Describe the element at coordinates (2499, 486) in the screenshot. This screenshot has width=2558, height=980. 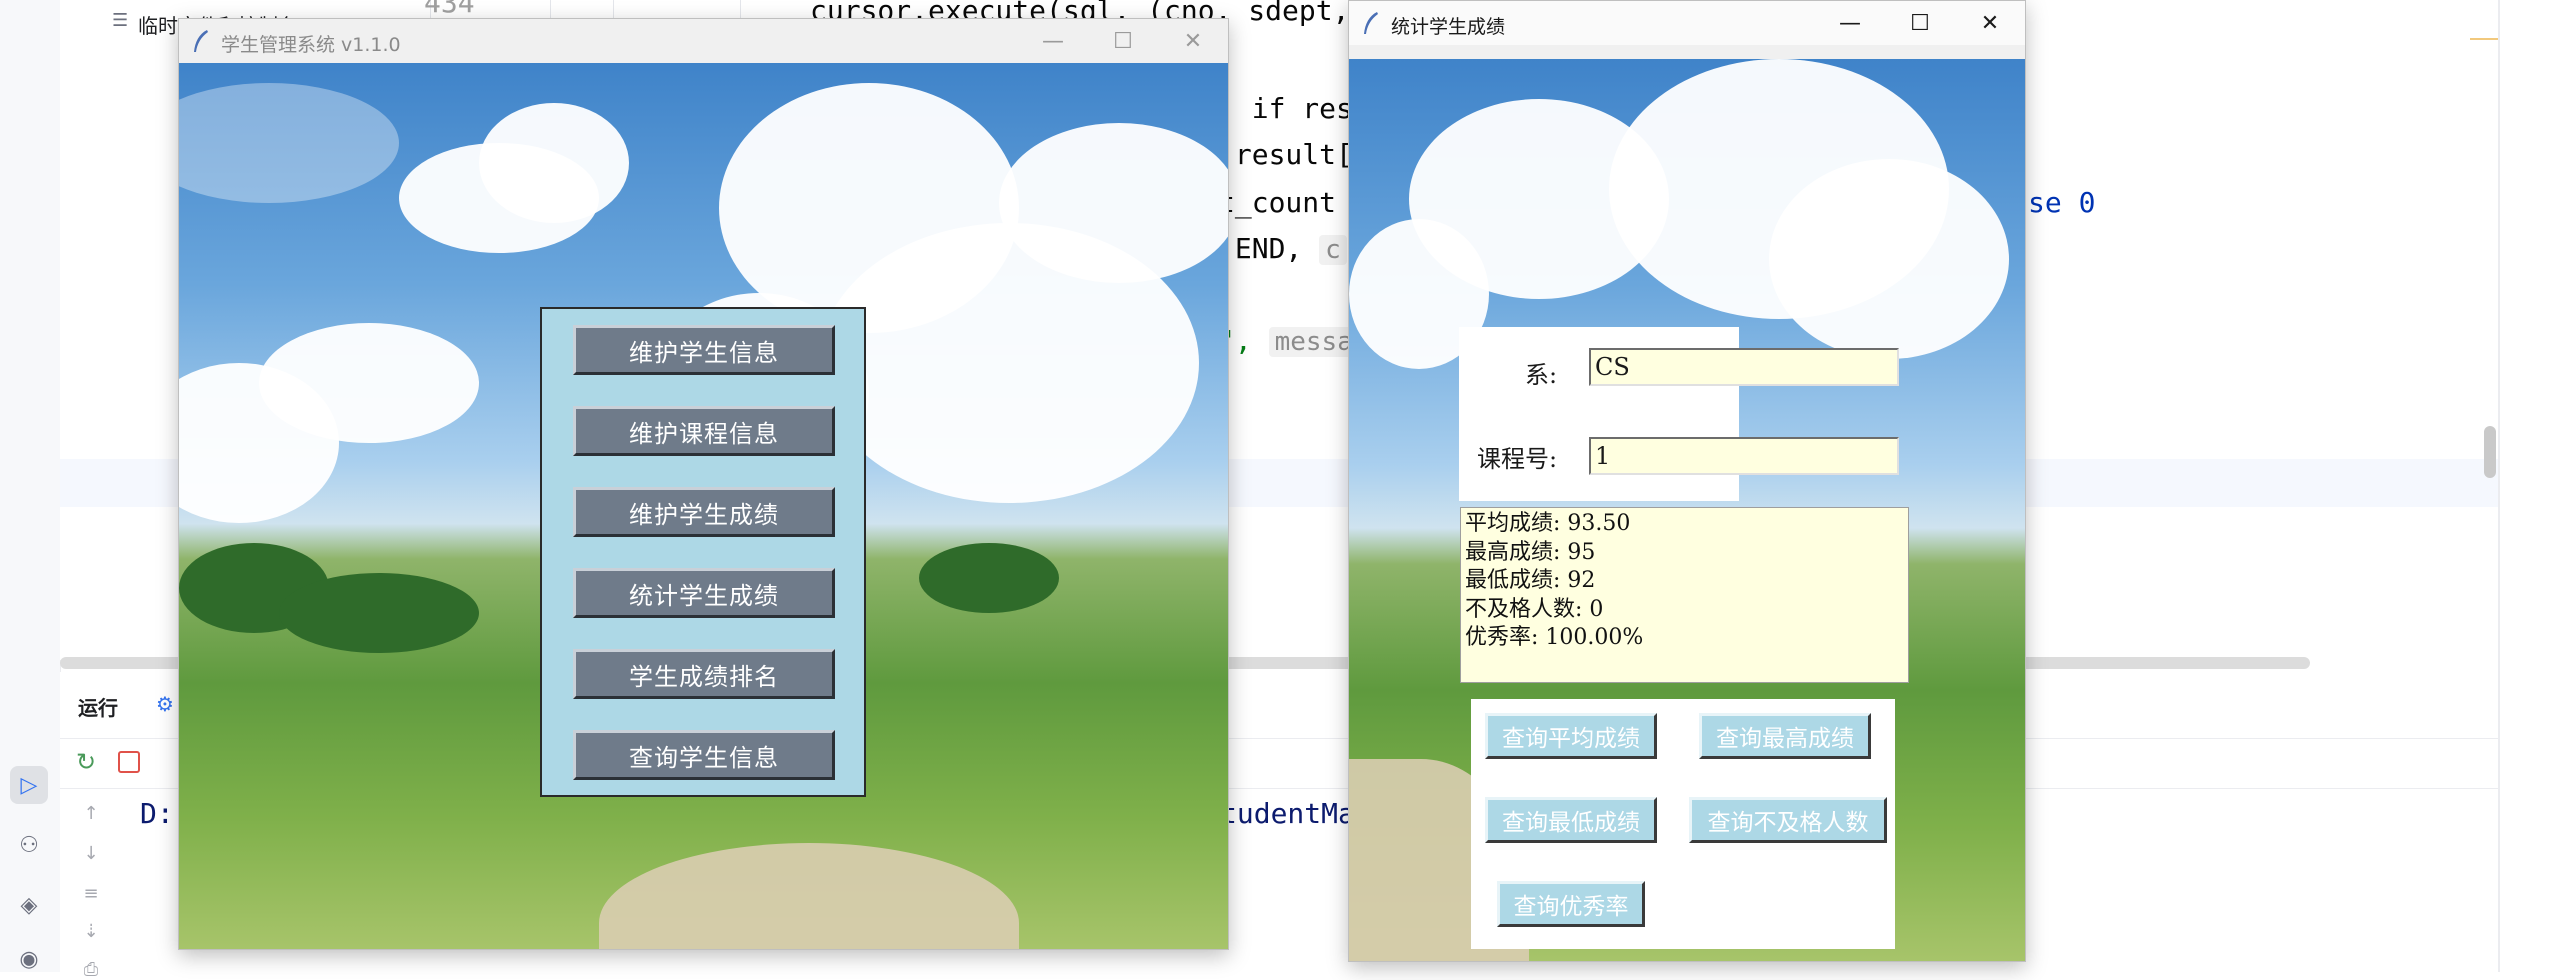
I see `editor-right-gutter` at that location.